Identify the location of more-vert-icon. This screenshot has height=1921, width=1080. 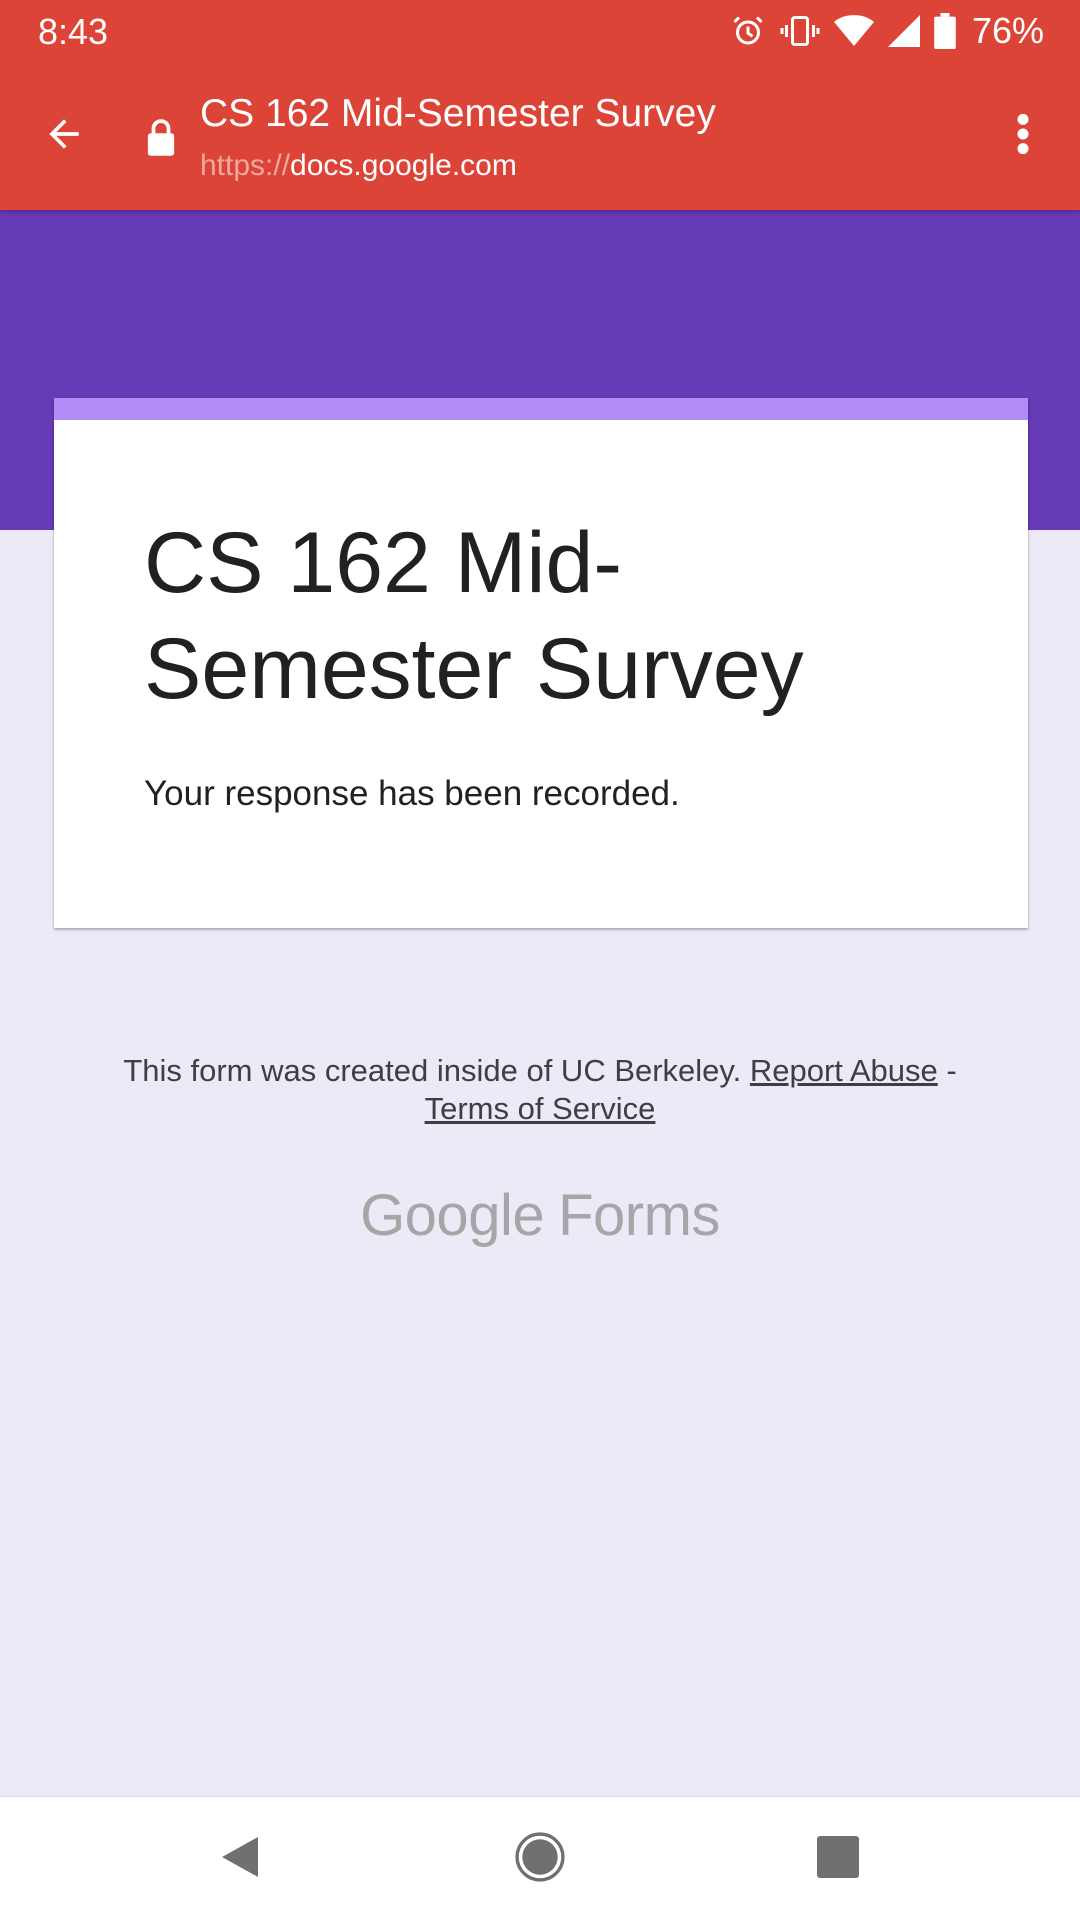
(1023, 136).